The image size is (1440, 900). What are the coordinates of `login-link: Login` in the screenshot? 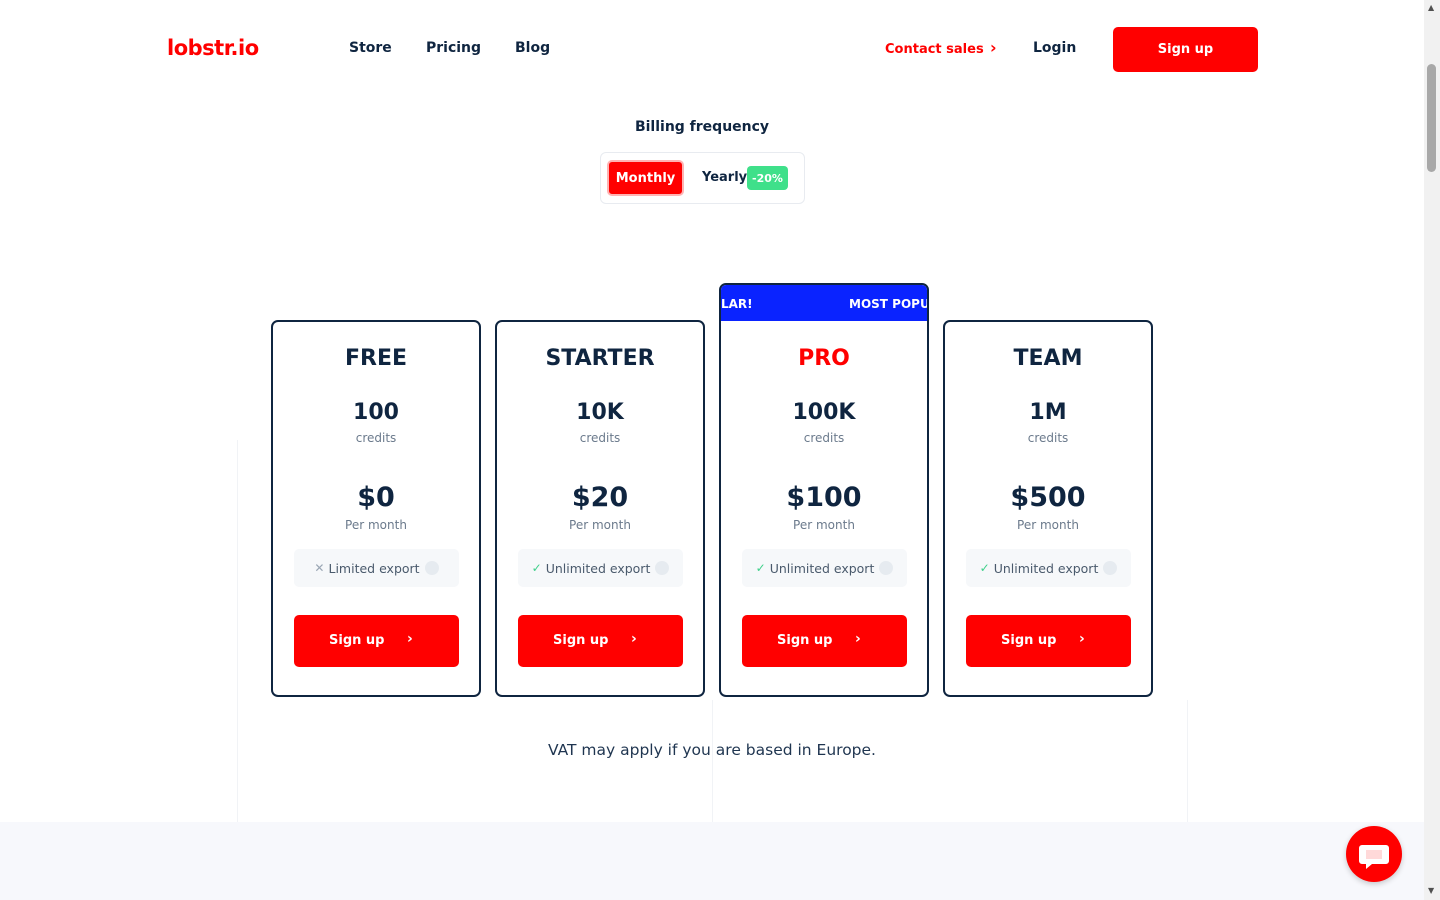 It's located at (1054, 48).